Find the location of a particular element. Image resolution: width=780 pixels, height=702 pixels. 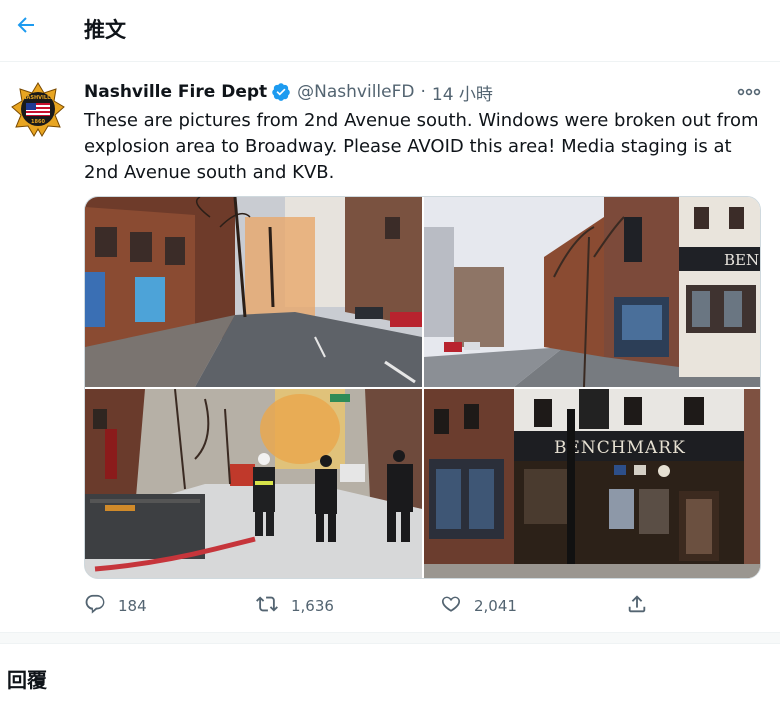

like-button: 2,041 is located at coordinates (478, 606).